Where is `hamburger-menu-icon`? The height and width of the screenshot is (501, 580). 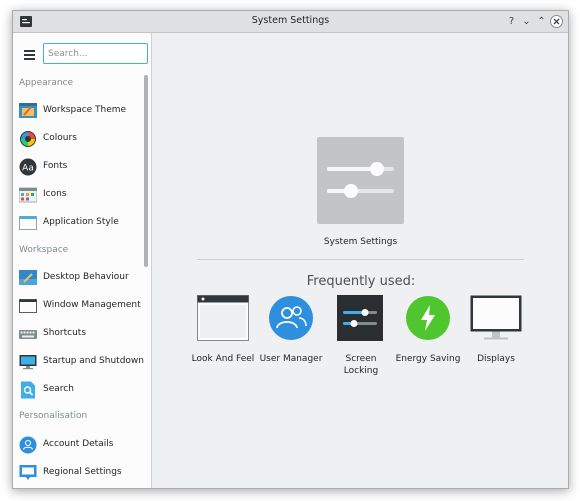 hamburger-menu-icon is located at coordinates (29, 55).